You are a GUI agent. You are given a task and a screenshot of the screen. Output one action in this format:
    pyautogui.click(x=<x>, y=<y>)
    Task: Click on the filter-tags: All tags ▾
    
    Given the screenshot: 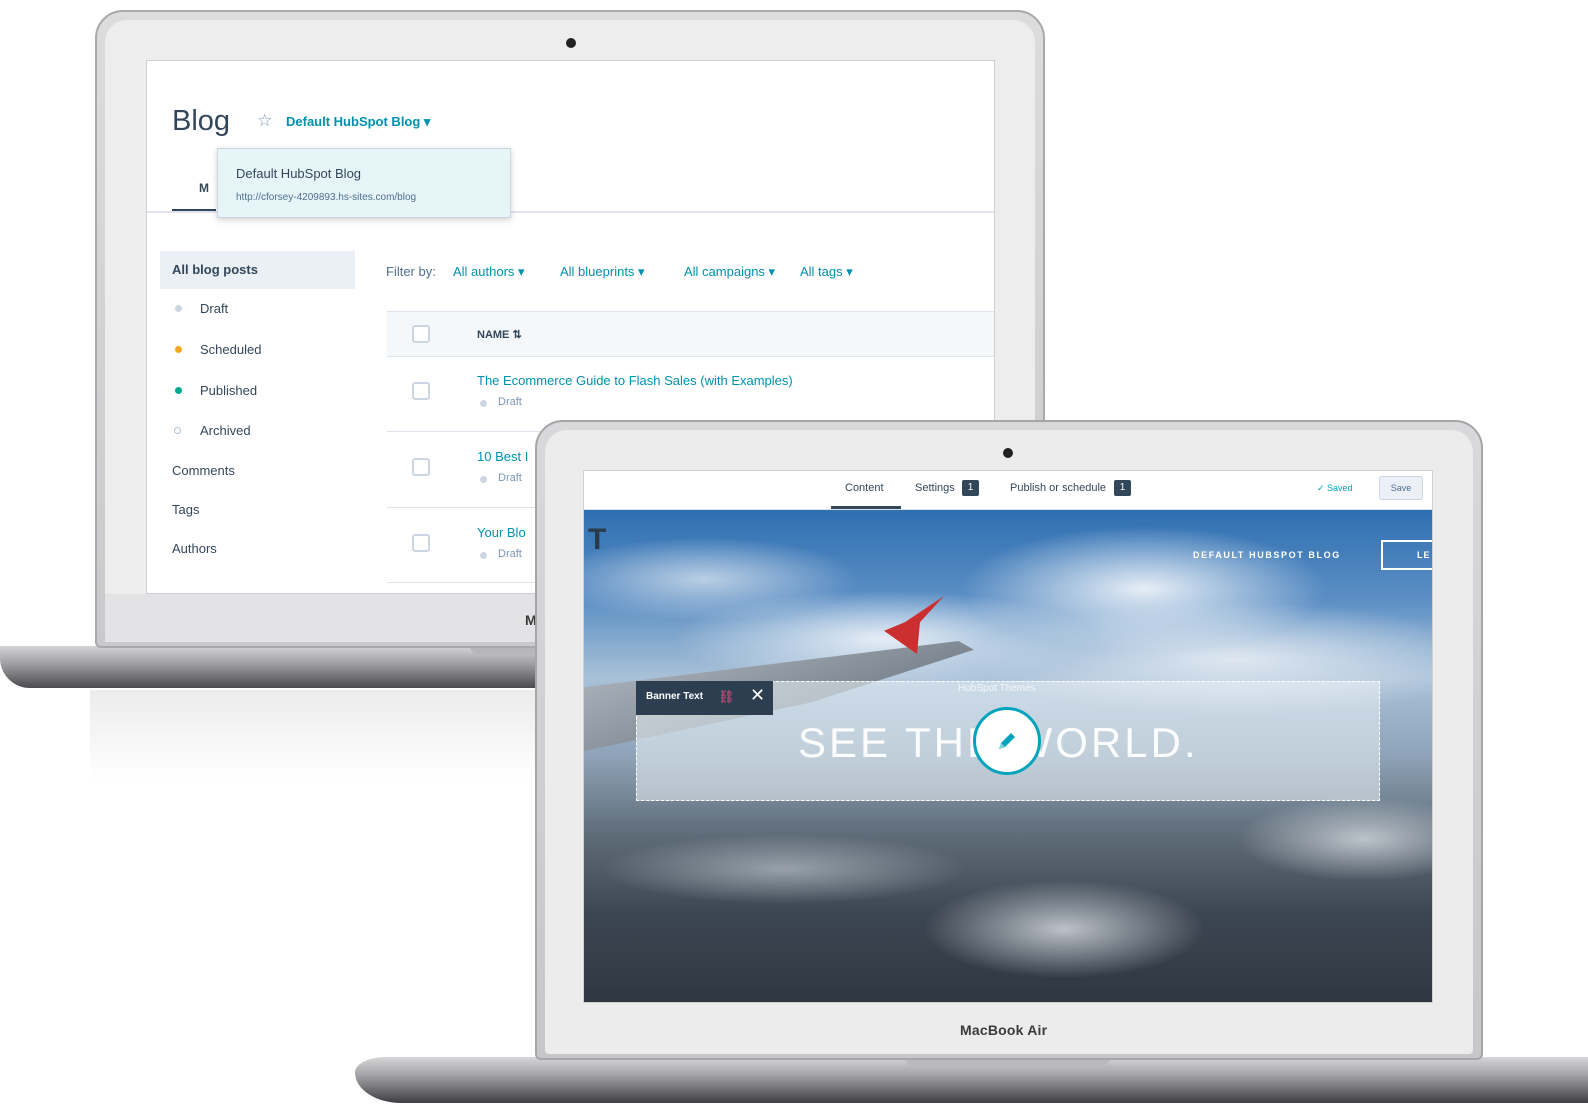 What is the action you would take?
    pyautogui.click(x=826, y=272)
    